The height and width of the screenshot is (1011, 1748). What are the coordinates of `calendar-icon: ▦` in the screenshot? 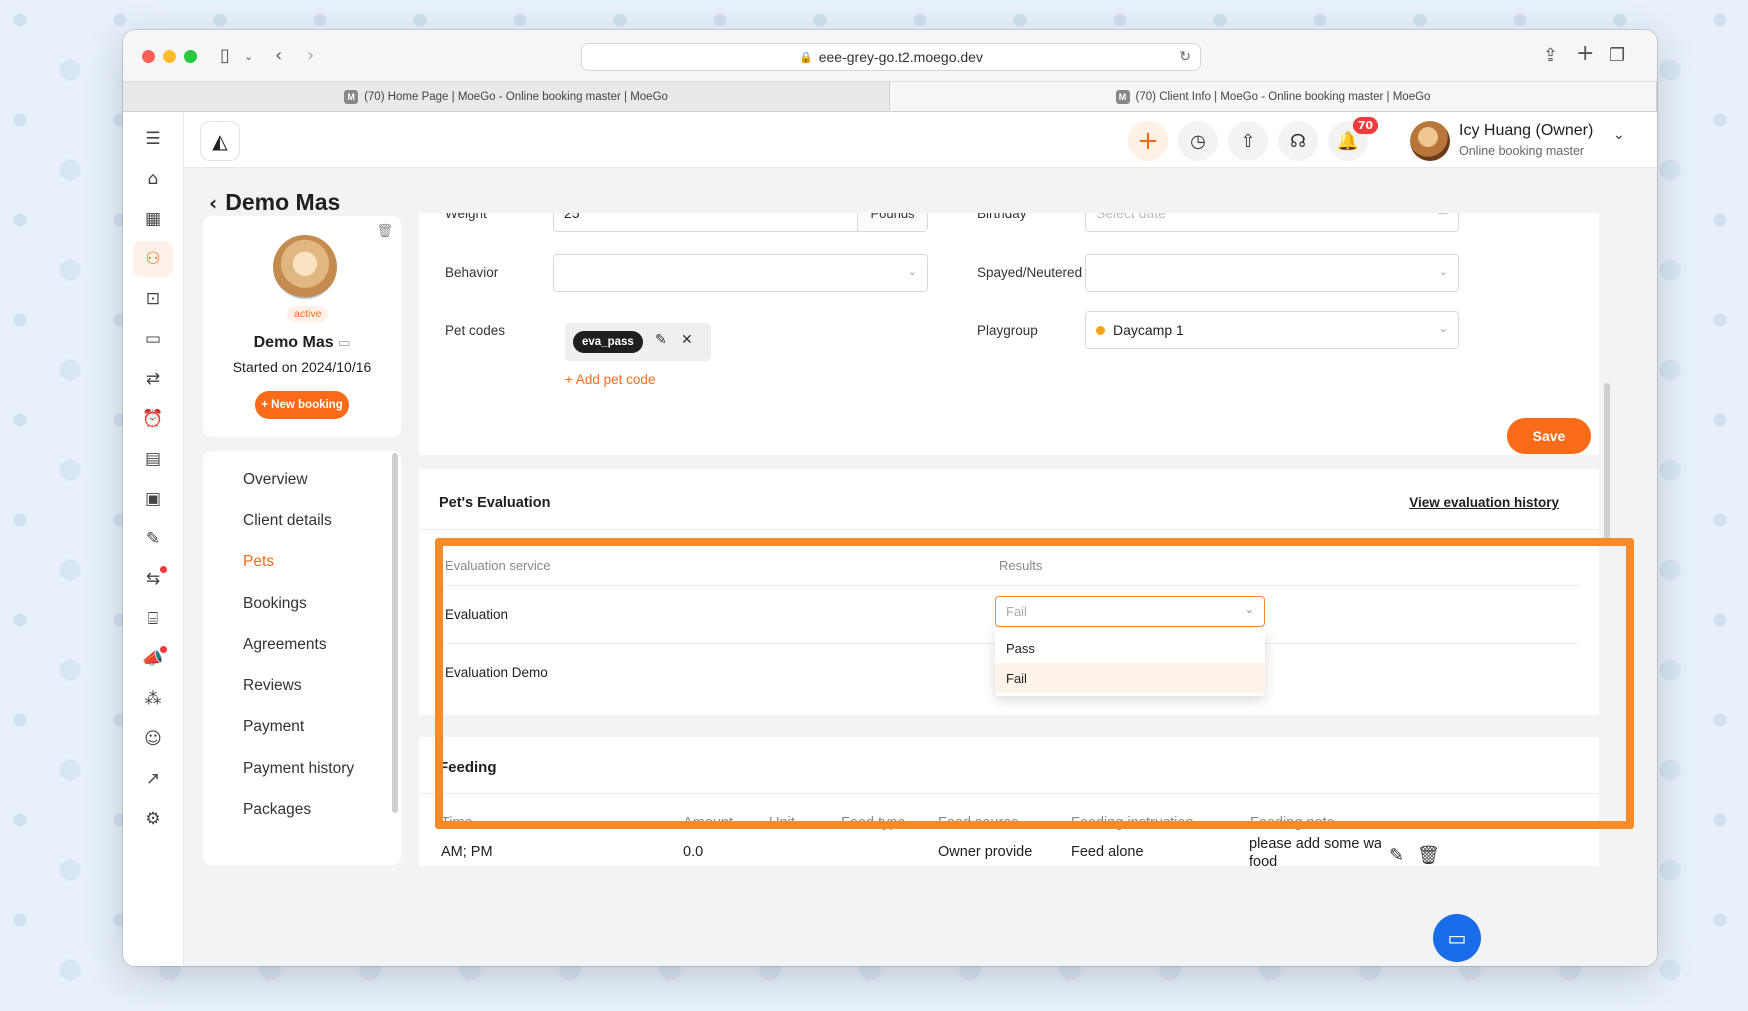 It's located at (153, 219).